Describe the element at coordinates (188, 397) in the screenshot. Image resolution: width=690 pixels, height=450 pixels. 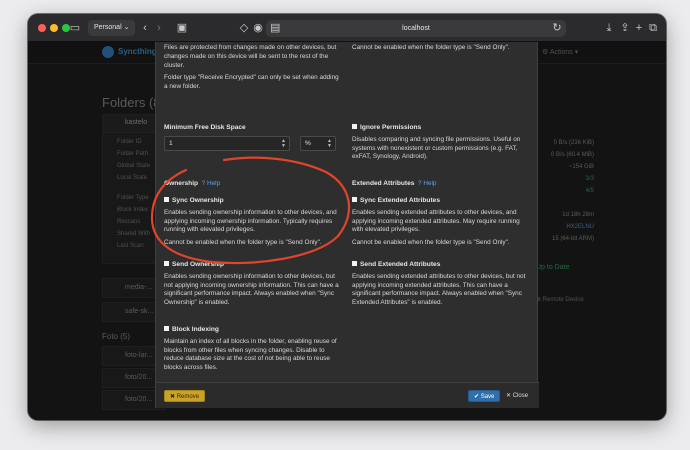
I see `remove-label: Remove` at that location.